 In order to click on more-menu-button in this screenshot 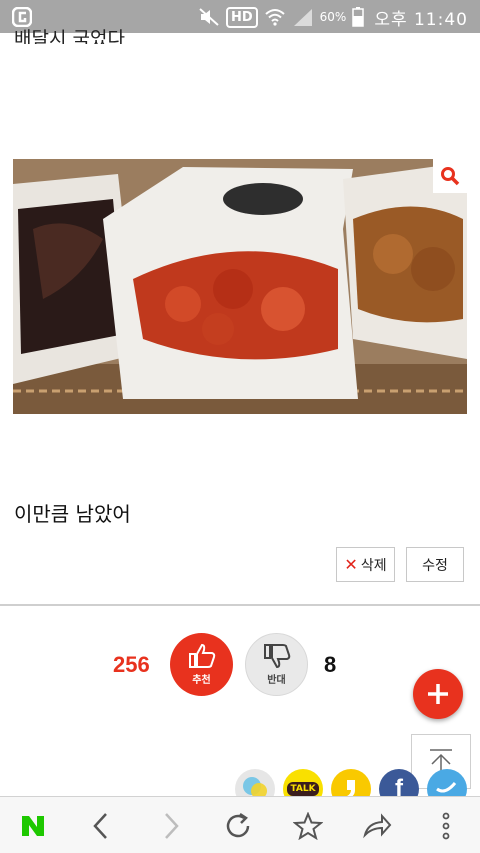, I will do `click(446, 825)`.